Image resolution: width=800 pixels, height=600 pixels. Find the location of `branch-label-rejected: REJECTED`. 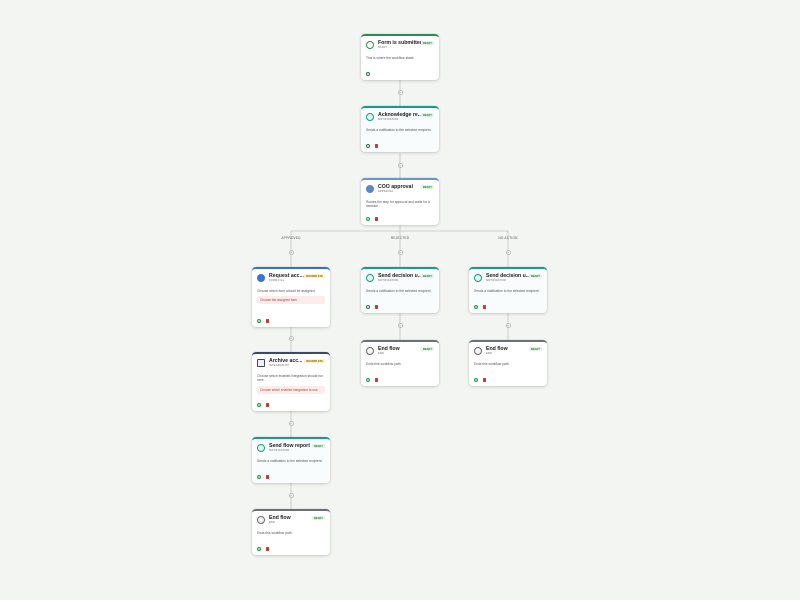

branch-label-rejected: REJECTED is located at coordinates (400, 238).